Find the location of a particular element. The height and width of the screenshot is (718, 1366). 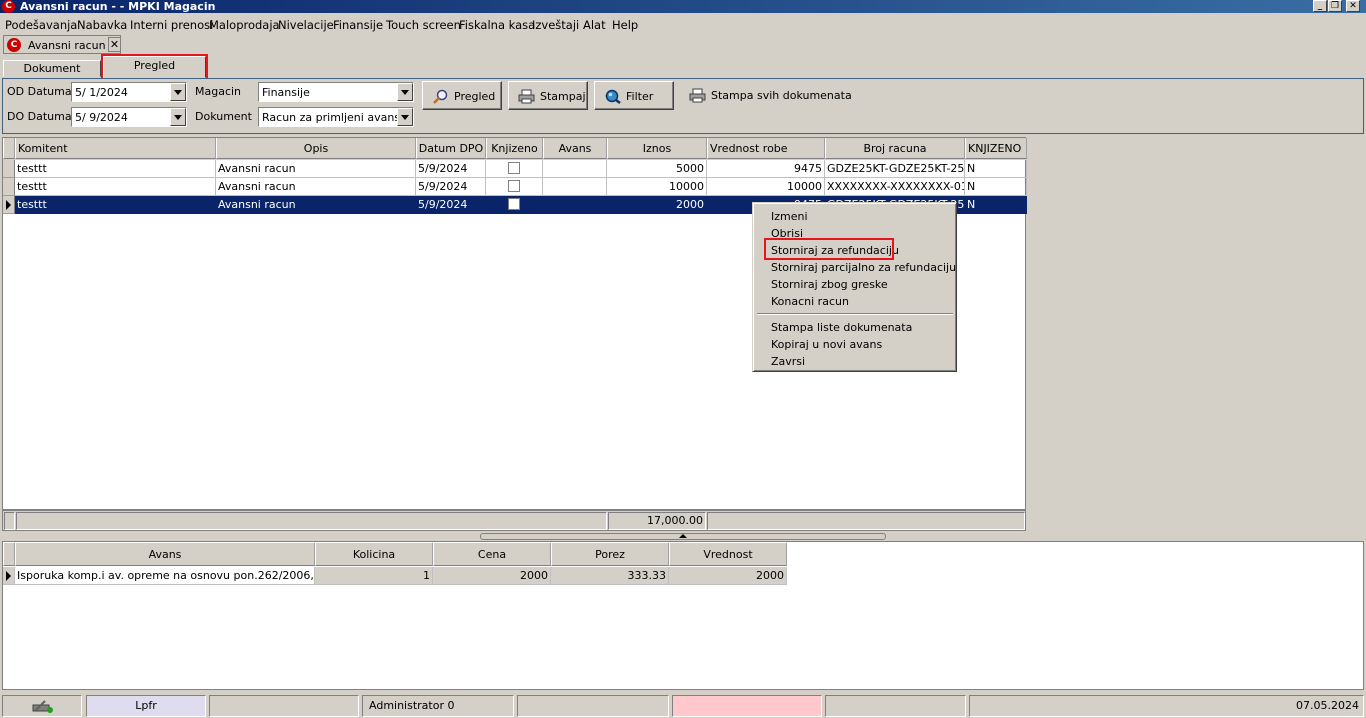

close-tab-icon: ✕ is located at coordinates (114, 44).